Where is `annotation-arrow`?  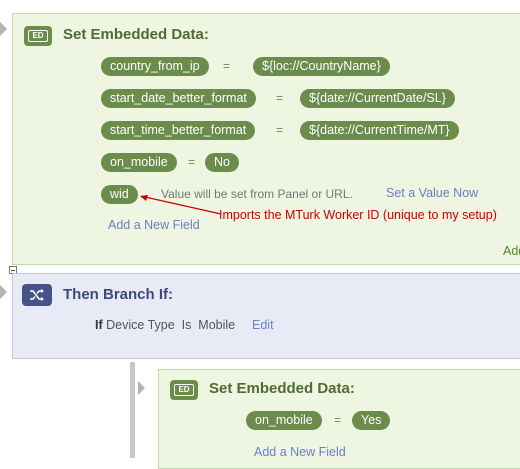
annotation-arrow is located at coordinates (181, 205).